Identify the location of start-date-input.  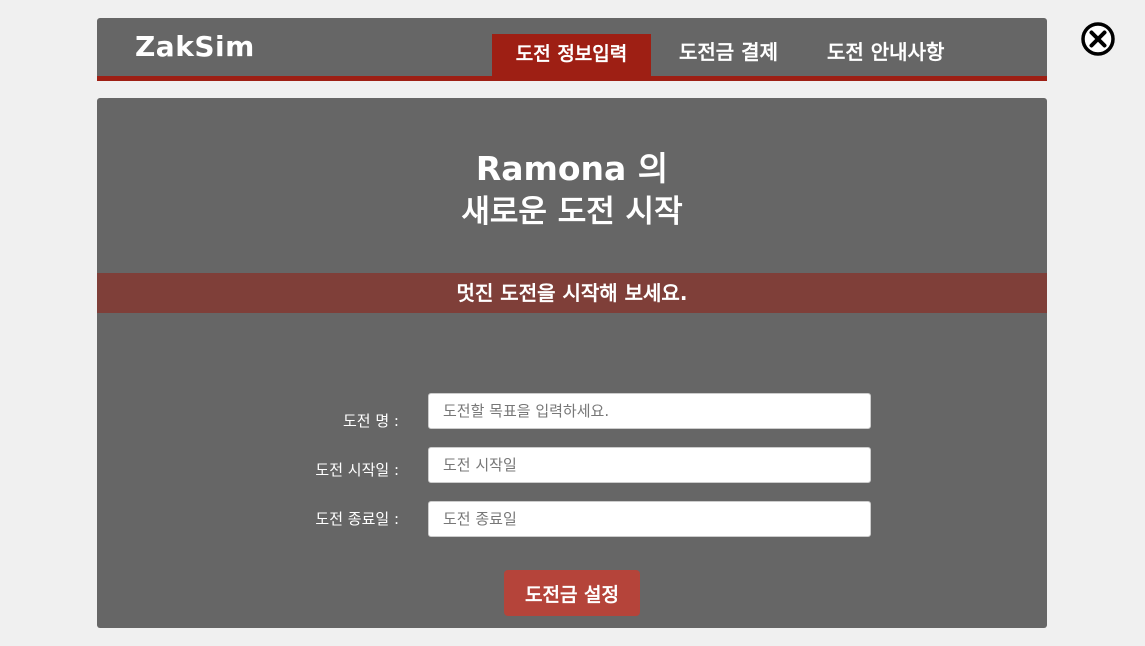
(649, 465).